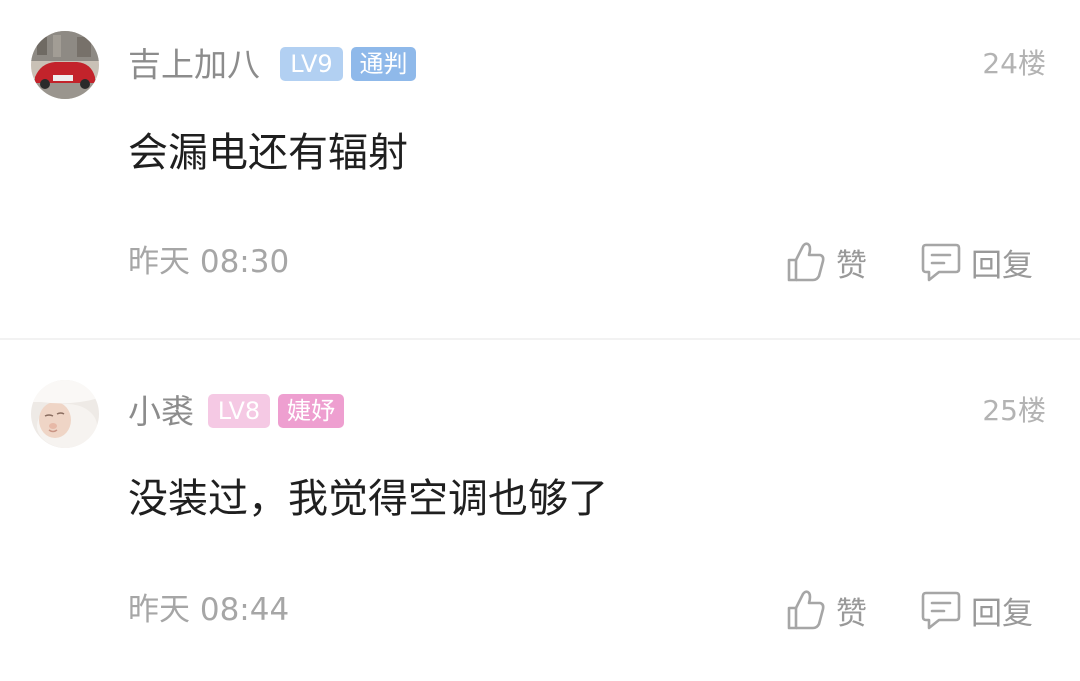  Describe the element at coordinates (311, 411) in the screenshot. I see `title-badge: 婕妤` at that location.